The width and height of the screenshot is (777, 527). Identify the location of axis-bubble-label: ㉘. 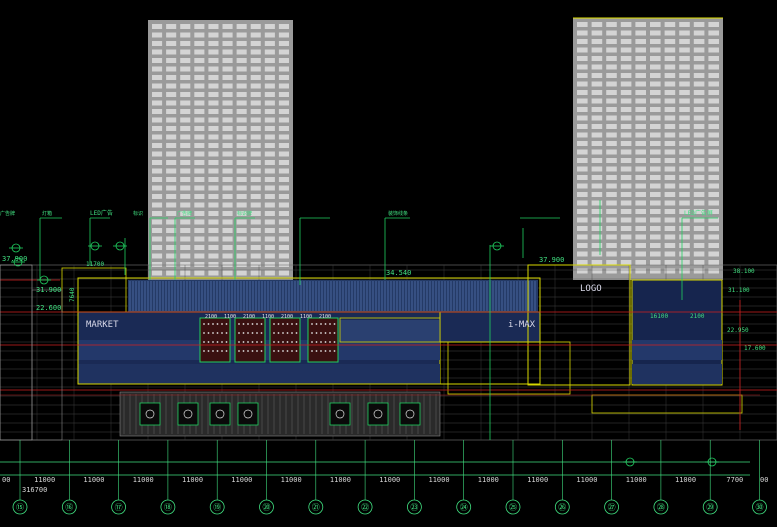
(661, 507).